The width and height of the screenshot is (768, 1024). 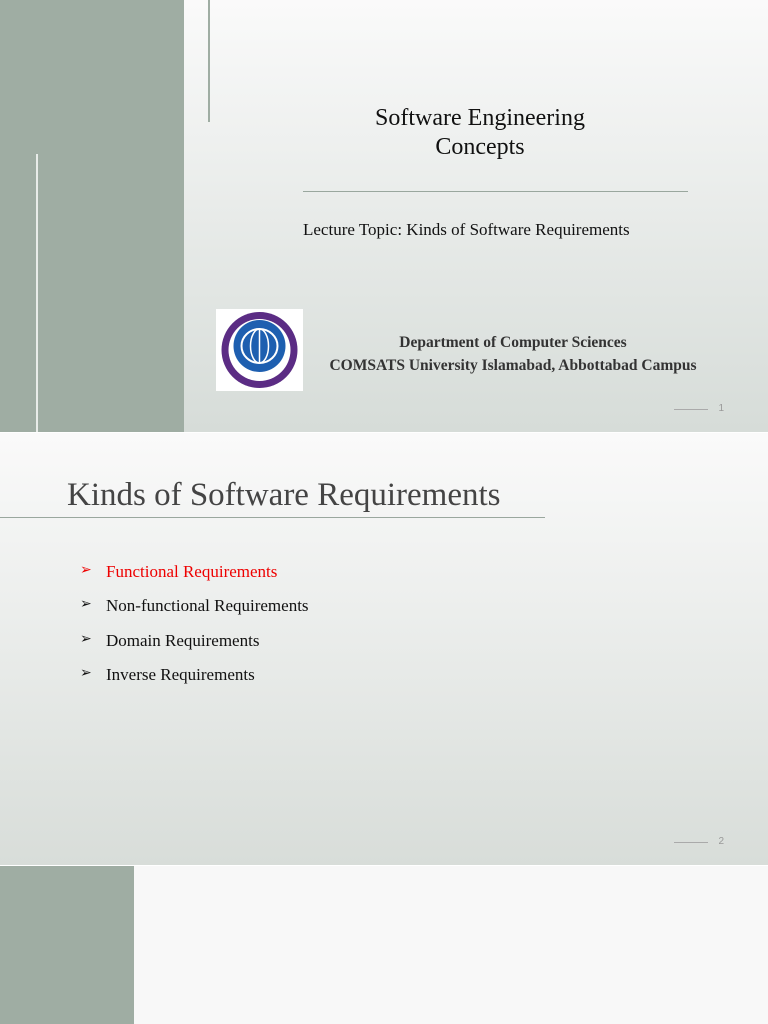 What do you see at coordinates (194, 682) in the screenshot?
I see `list-item: ➢ Inverse Requirements` at bounding box center [194, 682].